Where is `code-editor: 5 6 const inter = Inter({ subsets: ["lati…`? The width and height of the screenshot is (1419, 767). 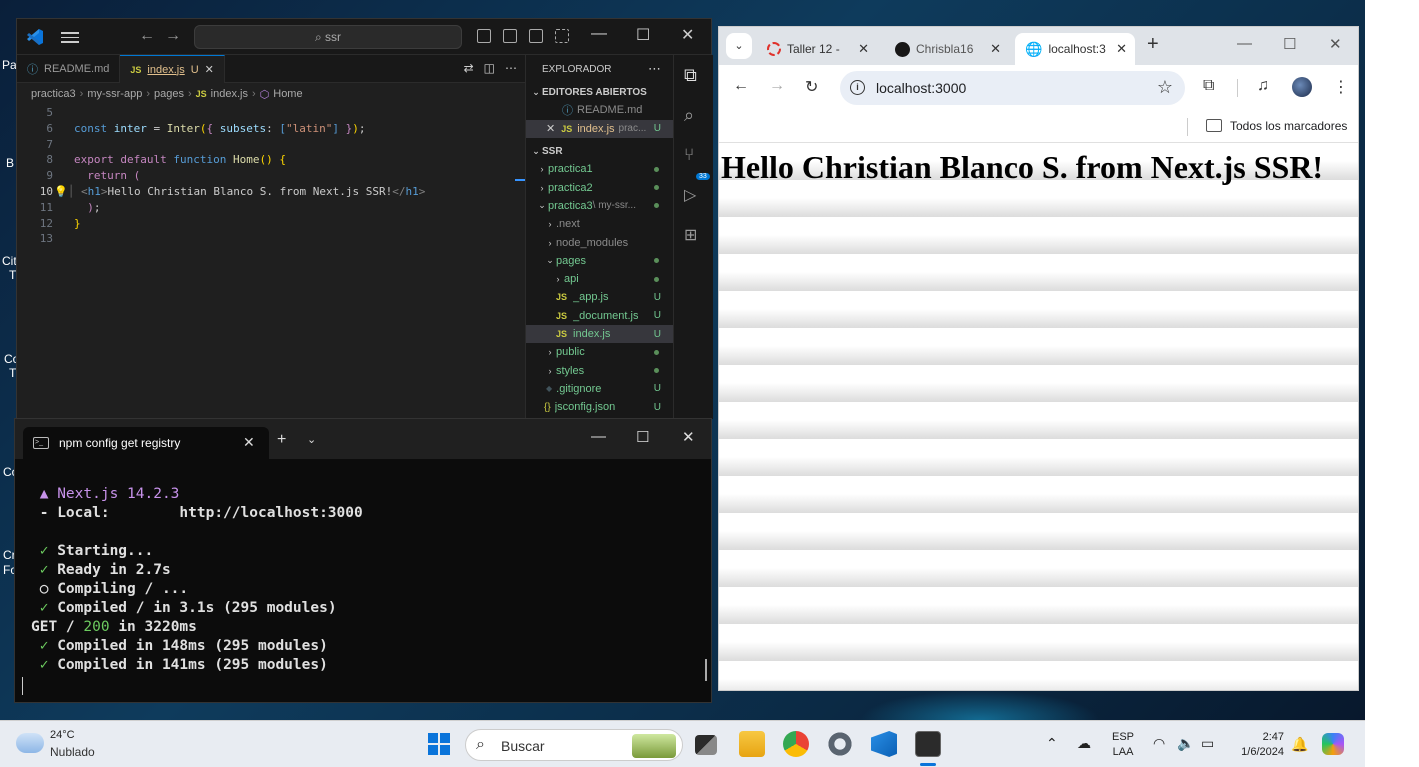 code-editor: 5 6 const inter = Inter({ subsets: ["lati… is located at coordinates (271, 176).